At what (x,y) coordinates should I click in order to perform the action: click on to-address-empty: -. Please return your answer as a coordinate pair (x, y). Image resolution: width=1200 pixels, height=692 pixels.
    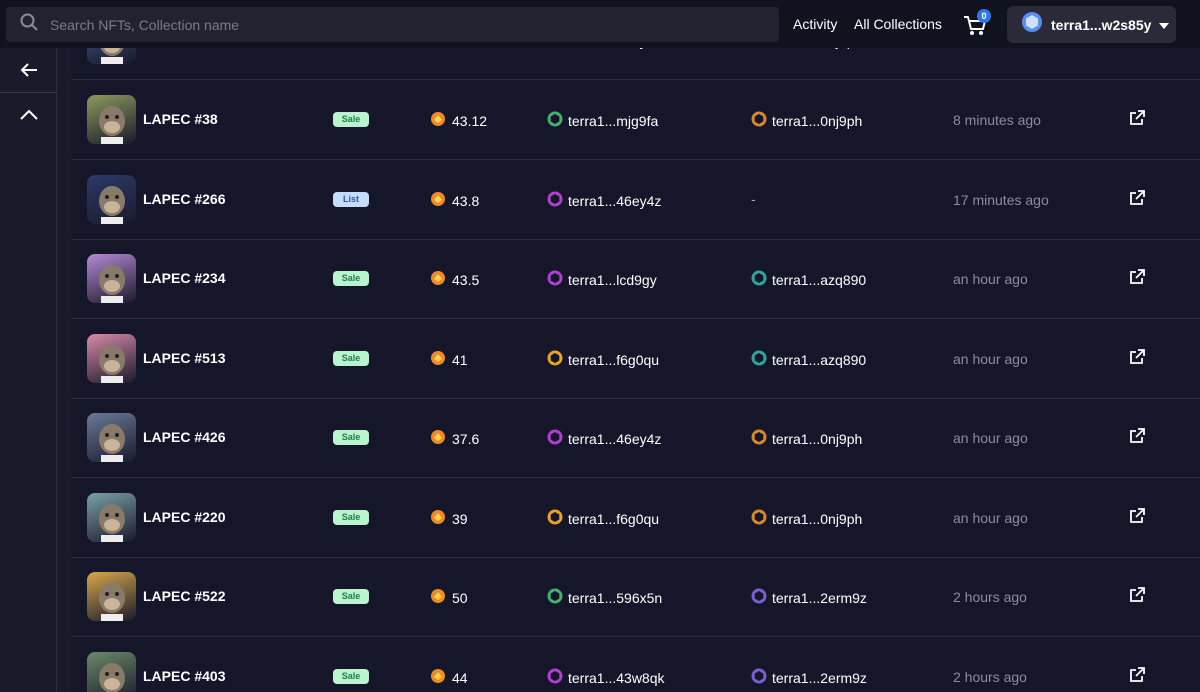
    Looking at the image, I should click on (753, 199).